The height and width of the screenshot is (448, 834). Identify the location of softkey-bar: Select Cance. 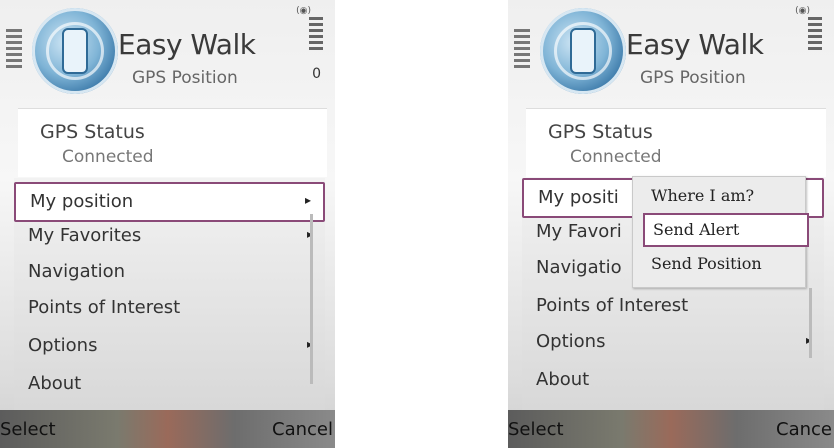
(671, 429).